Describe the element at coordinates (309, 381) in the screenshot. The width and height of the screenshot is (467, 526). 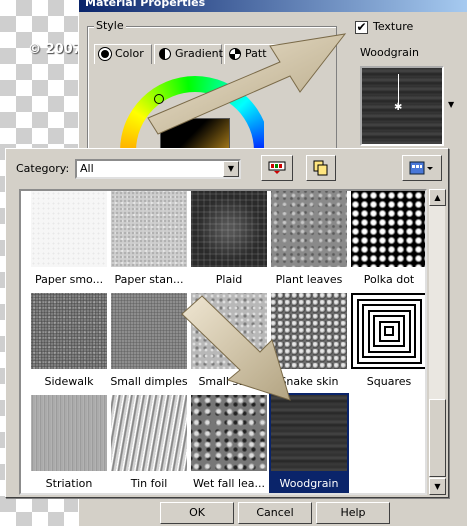
I see `texture-thumbnail-label: Snake skin` at that location.